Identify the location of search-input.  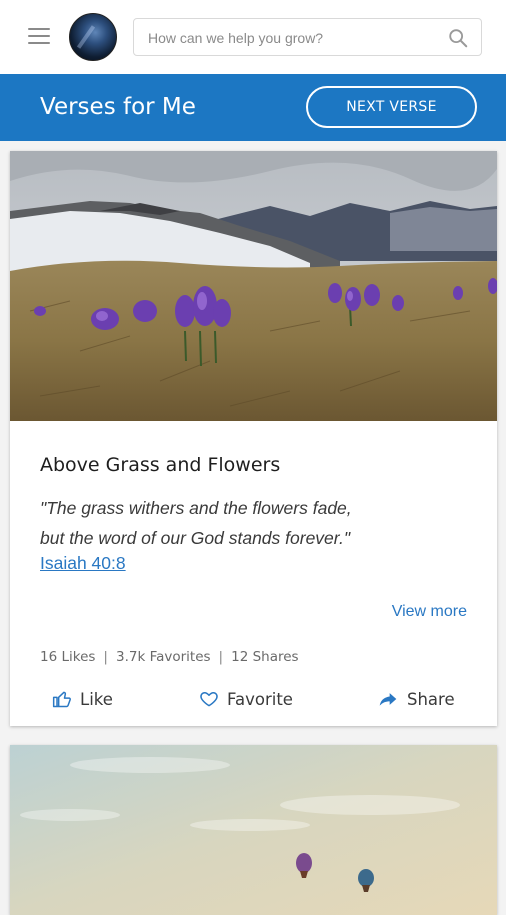
(293, 38).